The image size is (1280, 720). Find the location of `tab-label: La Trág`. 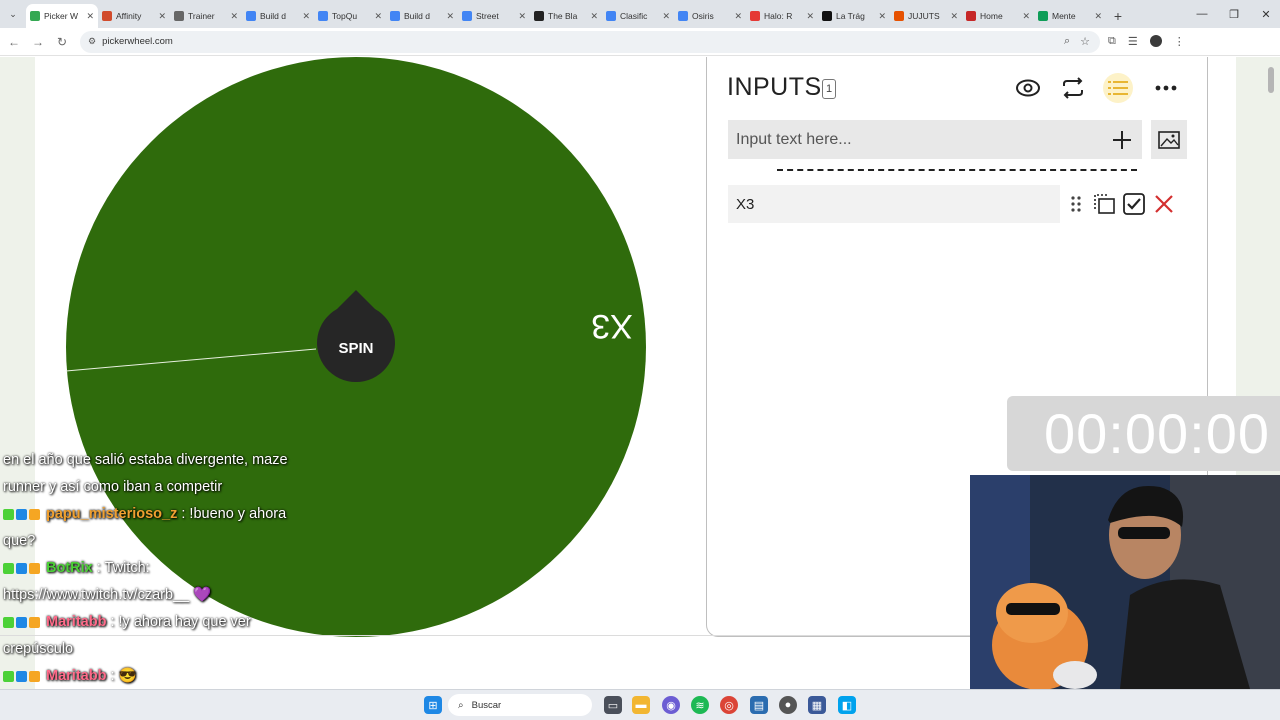

tab-label: La Trág is located at coordinates (850, 16).